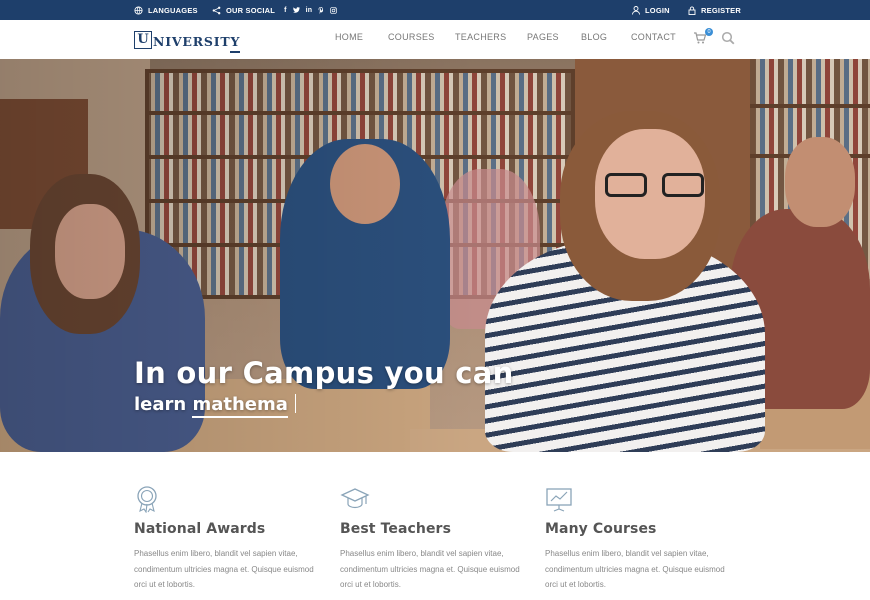 Image resolution: width=870 pixels, height=600 pixels. I want to click on share-icon, so click(216, 10).